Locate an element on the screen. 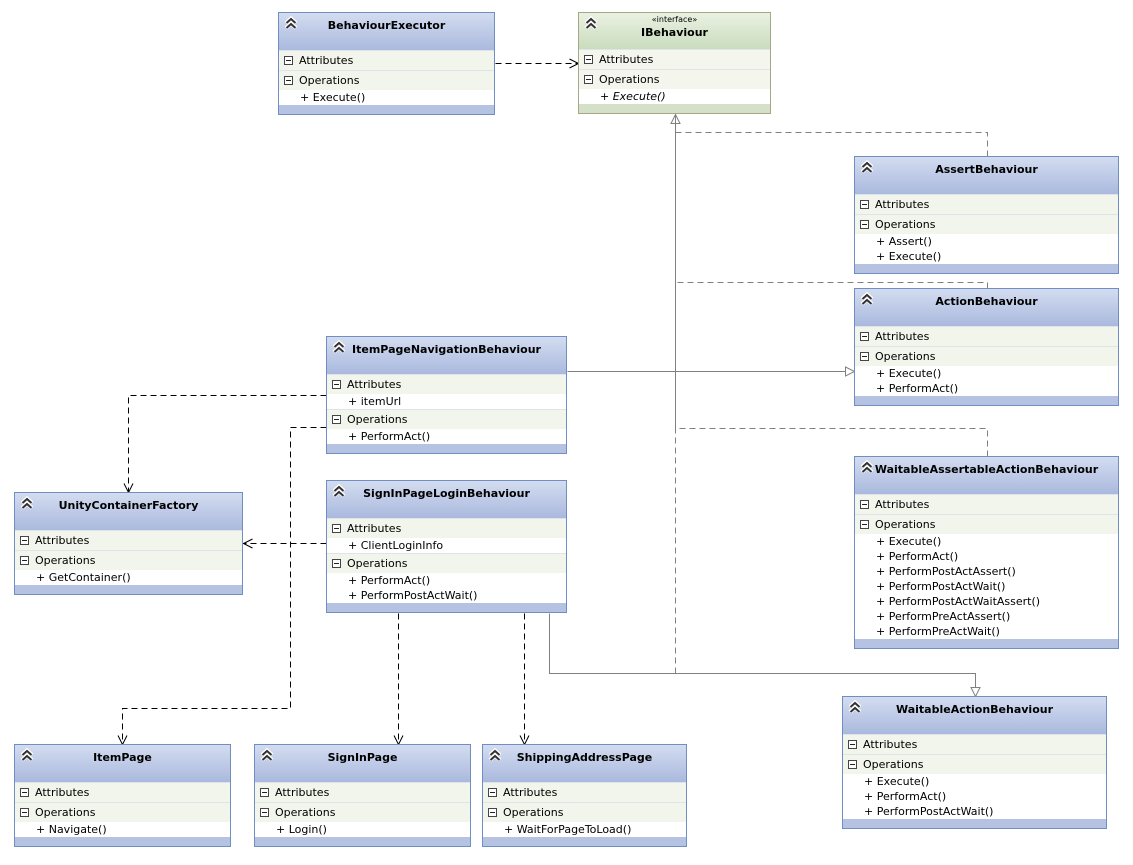  class-header: «interface» IBehaviour is located at coordinates (674, 31).